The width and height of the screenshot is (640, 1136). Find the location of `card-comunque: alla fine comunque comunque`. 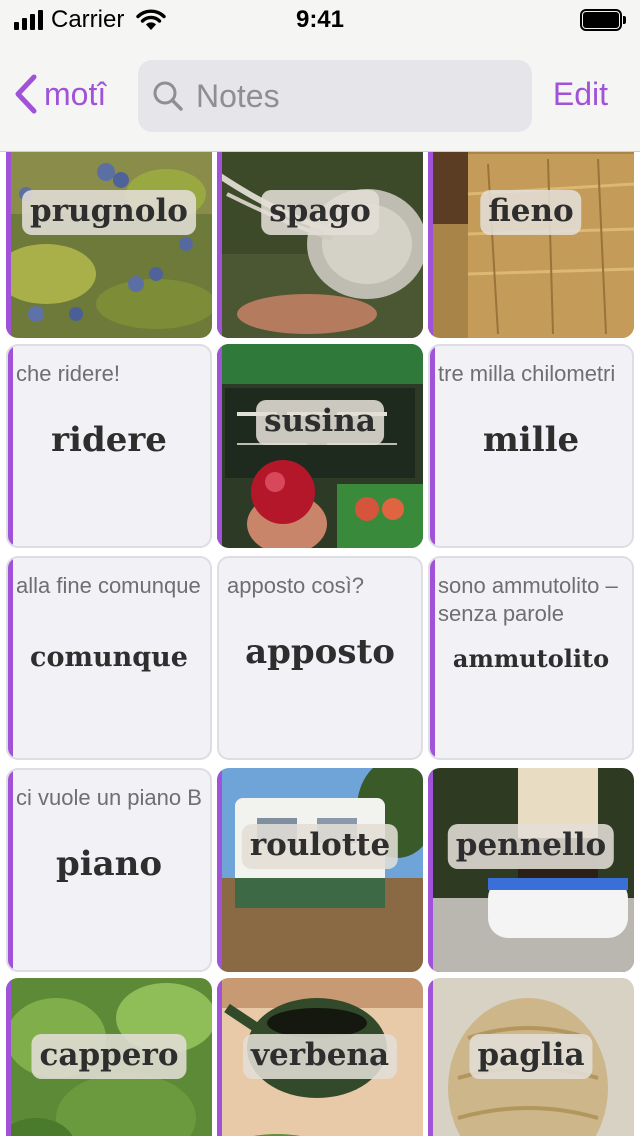

card-comunque: alla fine comunque comunque is located at coordinates (109, 658).